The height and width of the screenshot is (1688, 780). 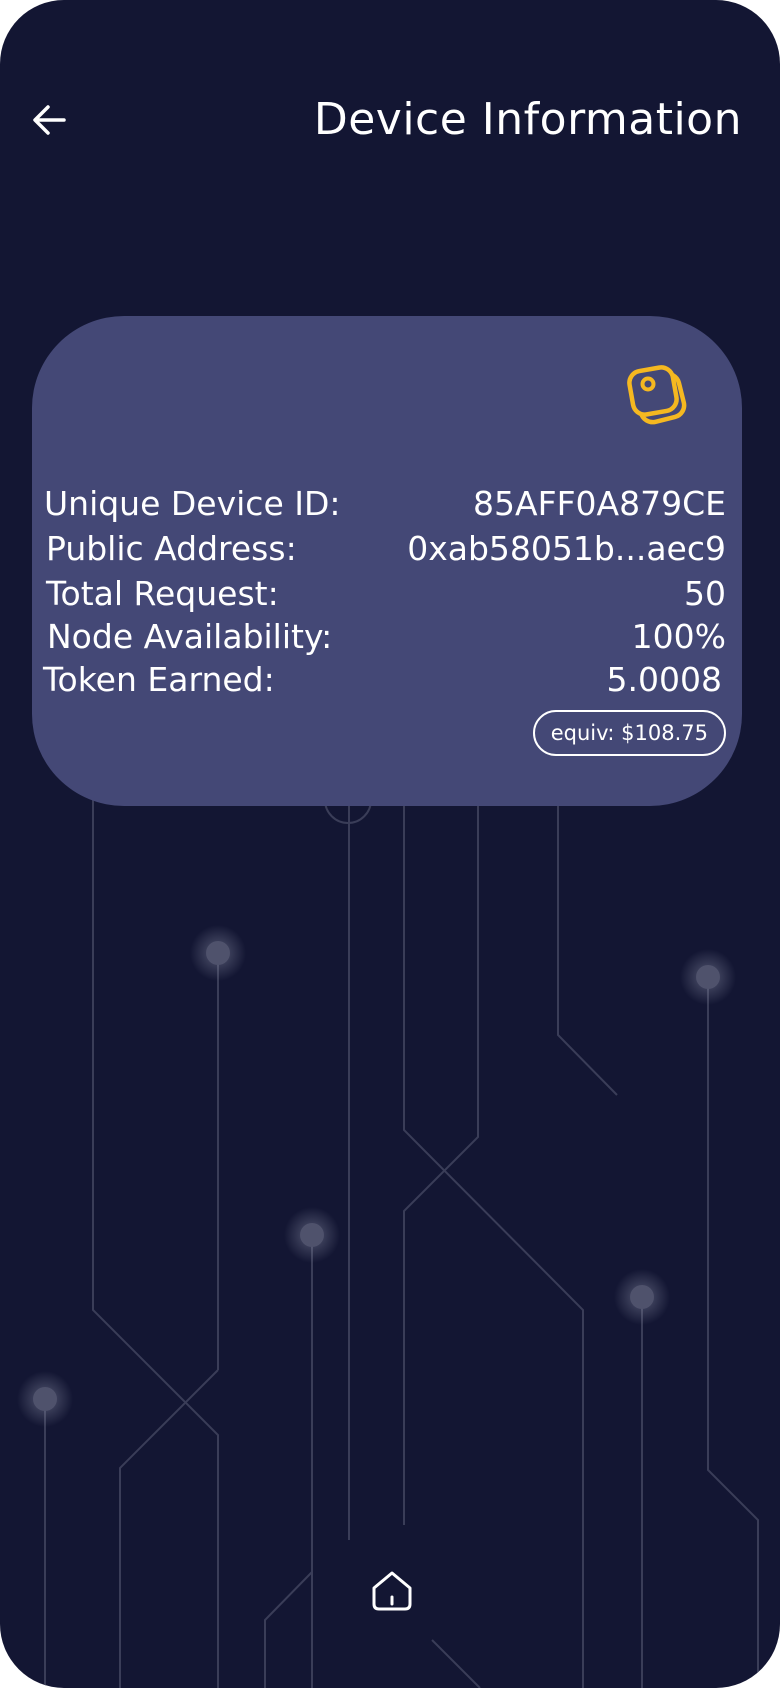 I want to click on arrow-left-icon, so click(x=49, y=120).